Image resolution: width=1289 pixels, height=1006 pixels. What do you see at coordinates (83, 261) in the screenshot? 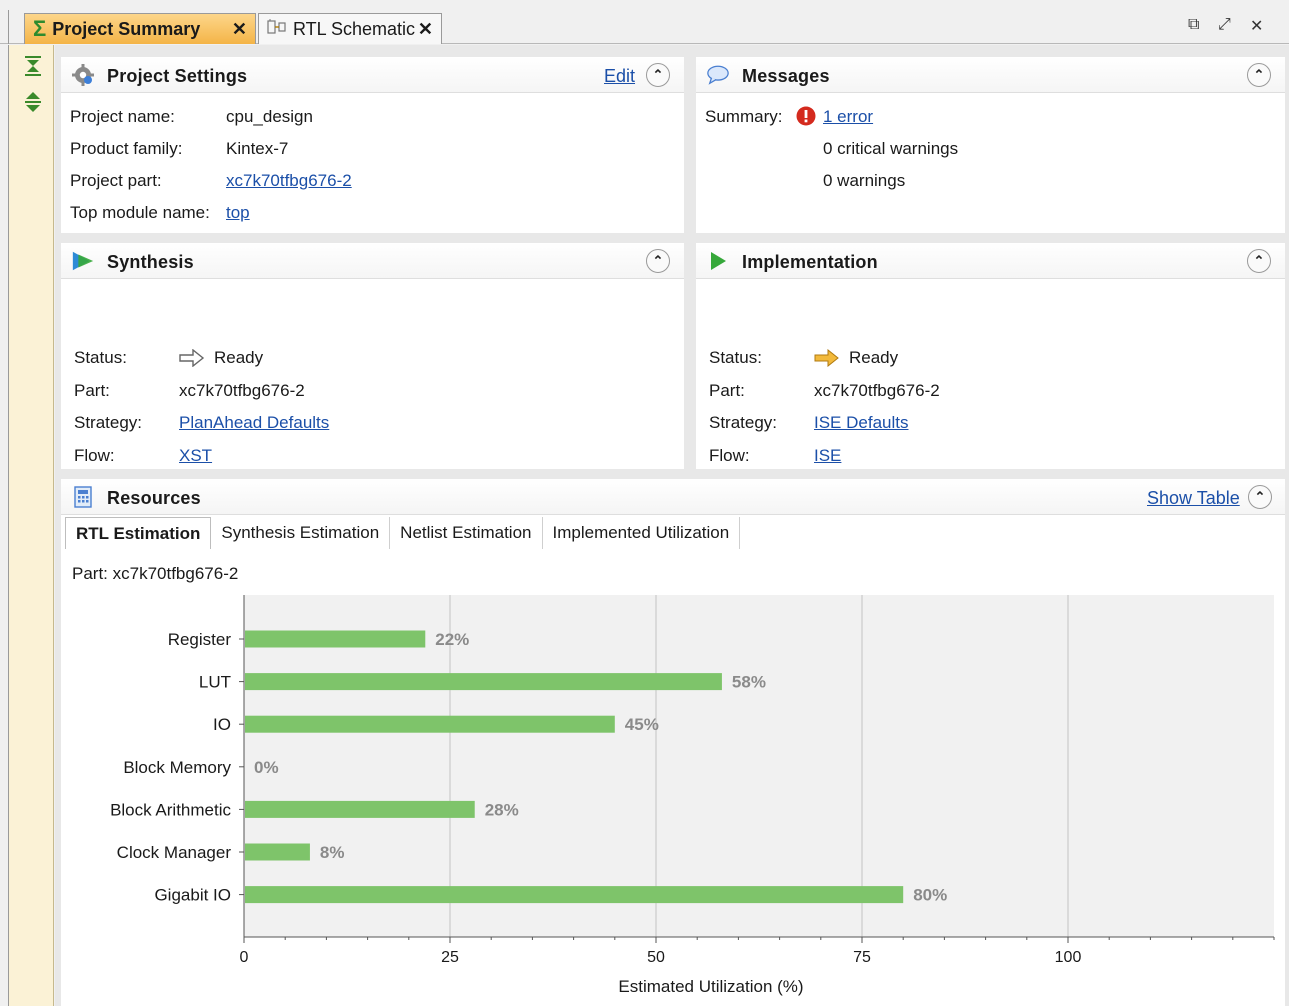
I see `synthesis-icon` at bounding box center [83, 261].